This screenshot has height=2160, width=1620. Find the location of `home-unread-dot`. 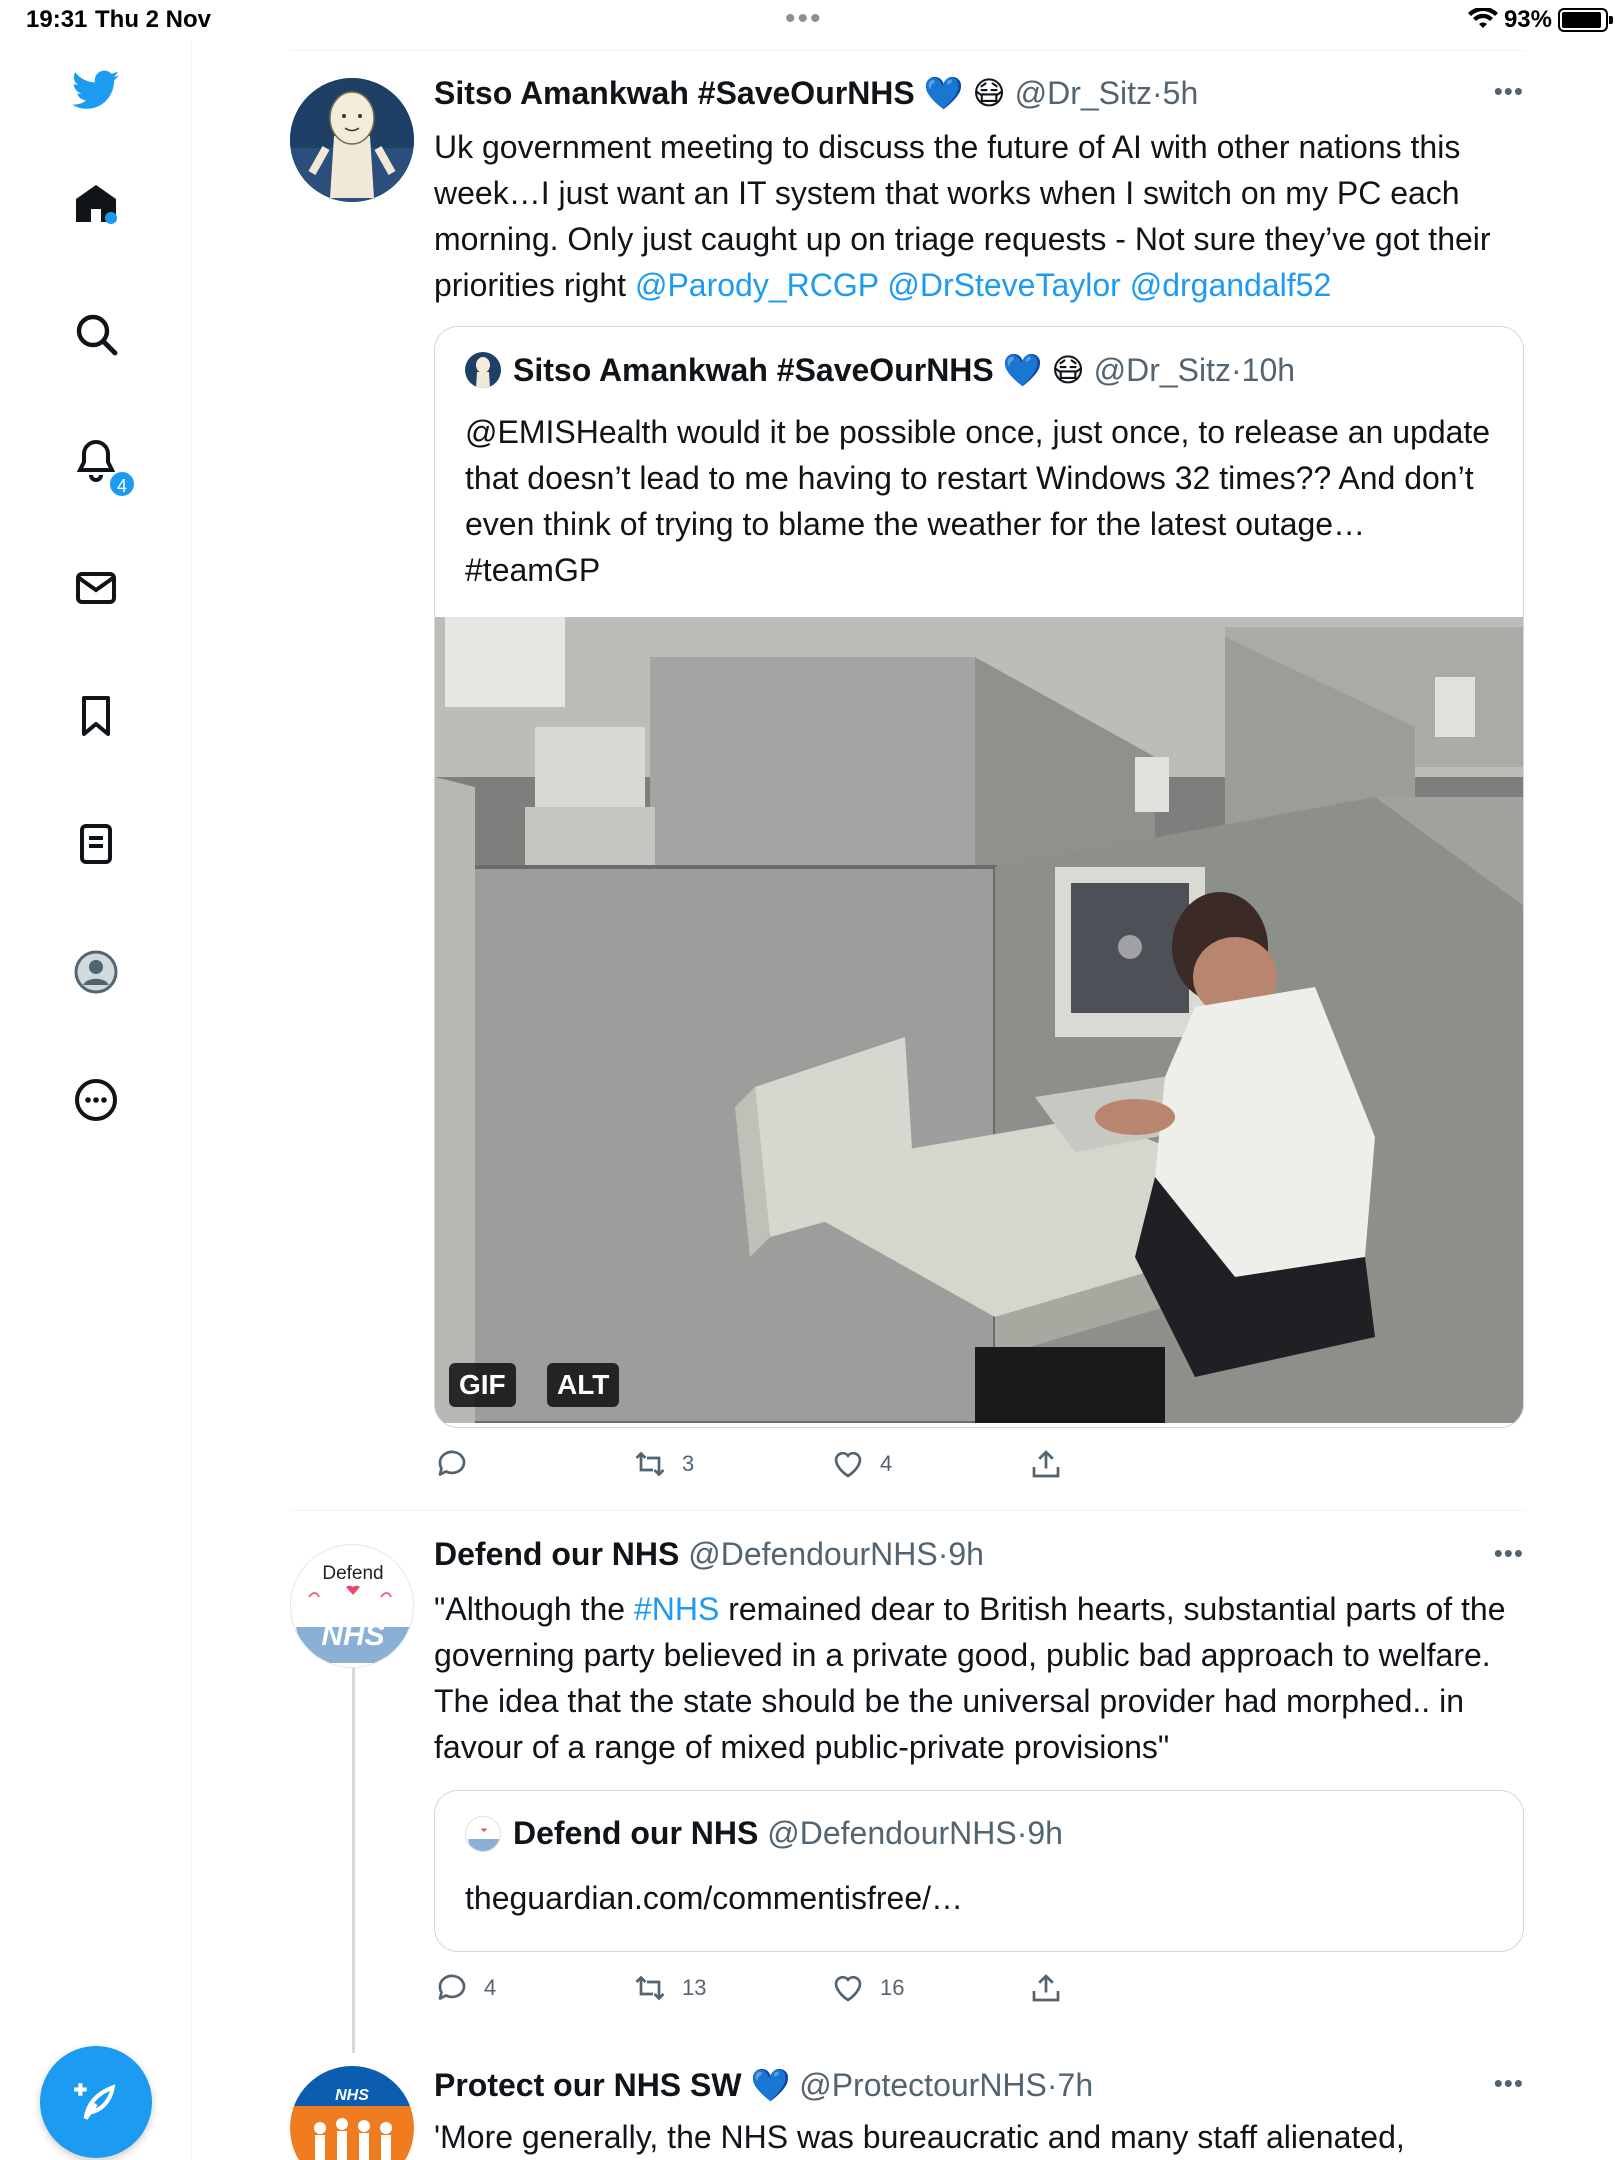

home-unread-dot is located at coordinates (111, 218).